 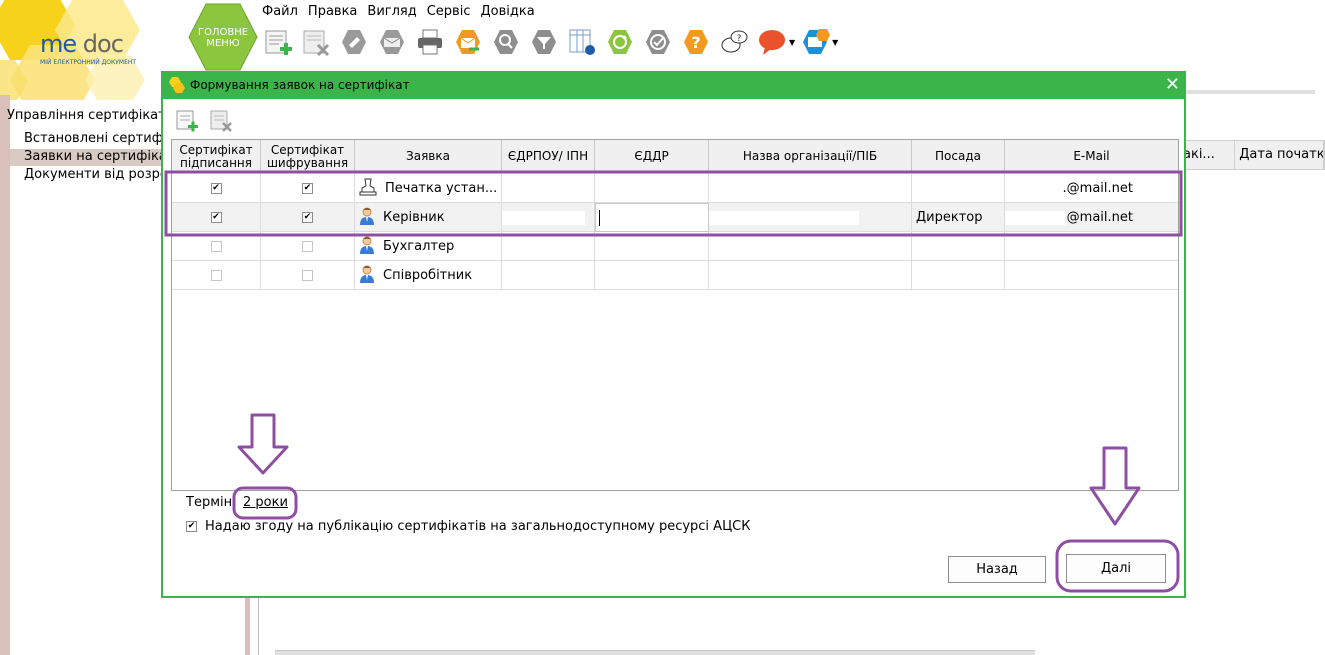 What do you see at coordinates (548, 156) in the screenshot?
I see `col-edrpou: ЄДРПОУ/ ІПН` at bounding box center [548, 156].